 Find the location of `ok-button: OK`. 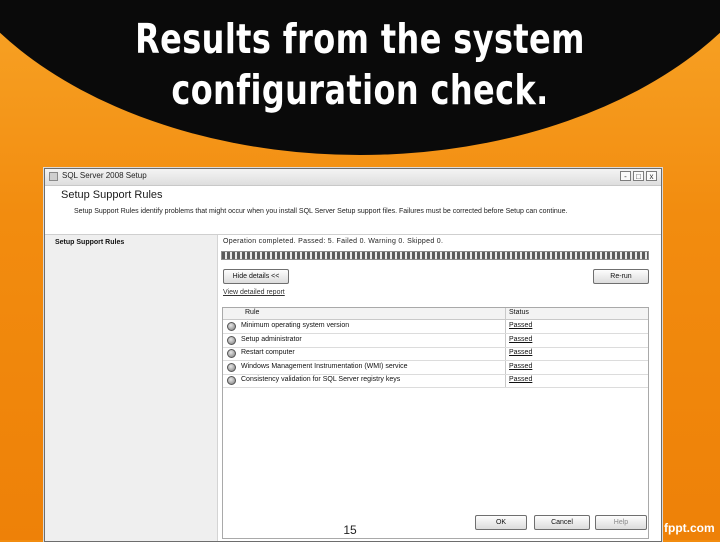

ok-button: OK is located at coordinates (501, 522).